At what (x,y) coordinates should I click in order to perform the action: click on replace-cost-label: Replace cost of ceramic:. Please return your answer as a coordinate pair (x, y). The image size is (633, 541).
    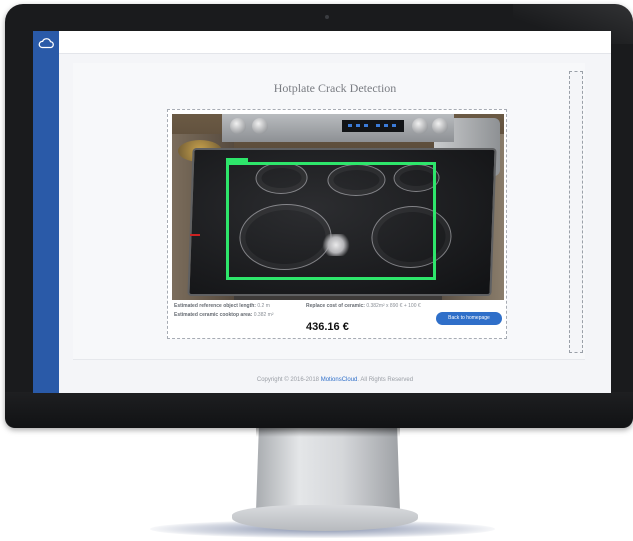
    Looking at the image, I should click on (335, 306).